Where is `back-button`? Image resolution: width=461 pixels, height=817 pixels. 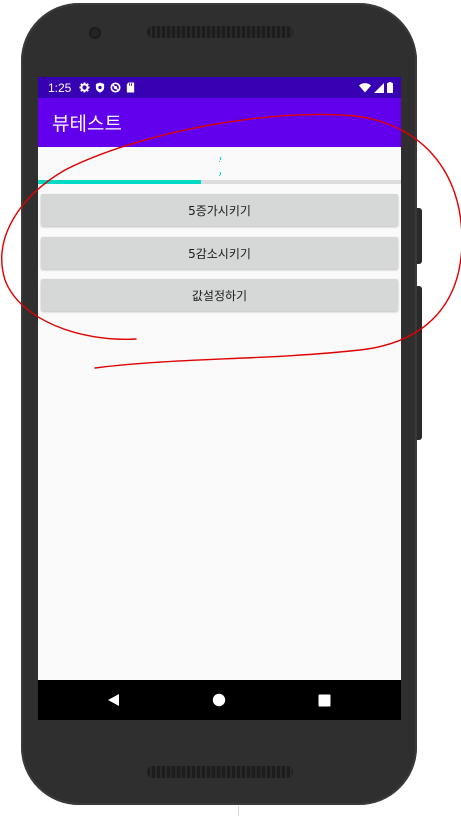
back-button is located at coordinates (114, 700).